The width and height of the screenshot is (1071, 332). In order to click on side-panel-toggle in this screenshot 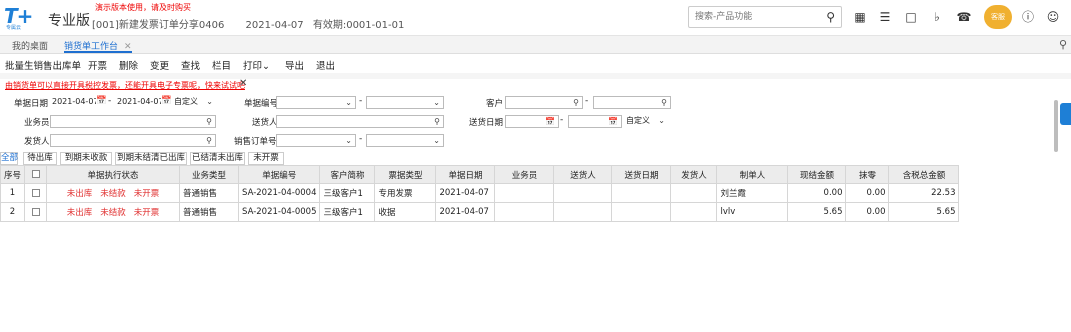, I will do `click(1065, 114)`.